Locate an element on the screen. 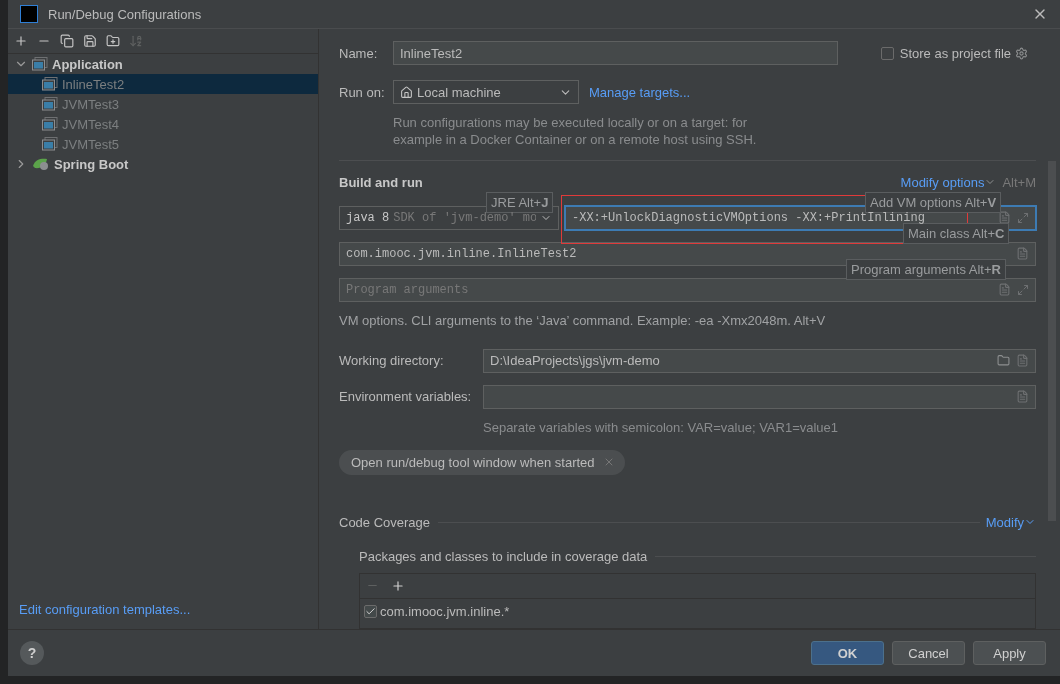  tree-item: JVMTest5 is located at coordinates (163, 144).